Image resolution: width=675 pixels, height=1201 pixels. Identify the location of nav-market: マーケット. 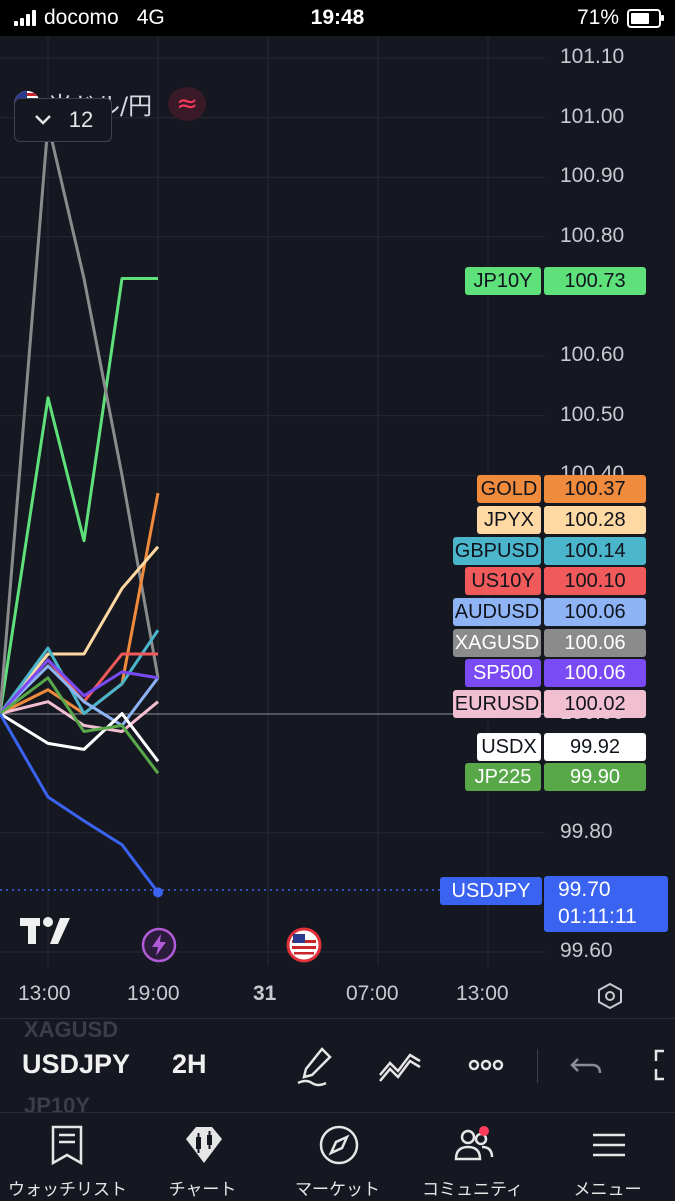
(337, 1157).